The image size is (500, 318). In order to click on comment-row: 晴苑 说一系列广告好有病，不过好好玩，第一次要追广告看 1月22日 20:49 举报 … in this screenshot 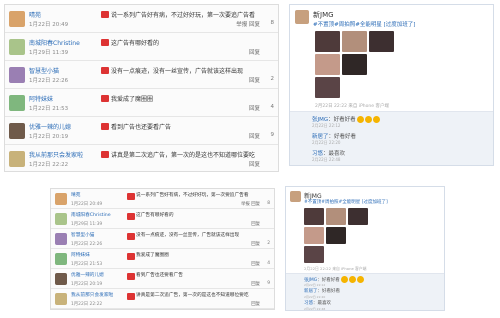, I will do `click(162, 199)`.